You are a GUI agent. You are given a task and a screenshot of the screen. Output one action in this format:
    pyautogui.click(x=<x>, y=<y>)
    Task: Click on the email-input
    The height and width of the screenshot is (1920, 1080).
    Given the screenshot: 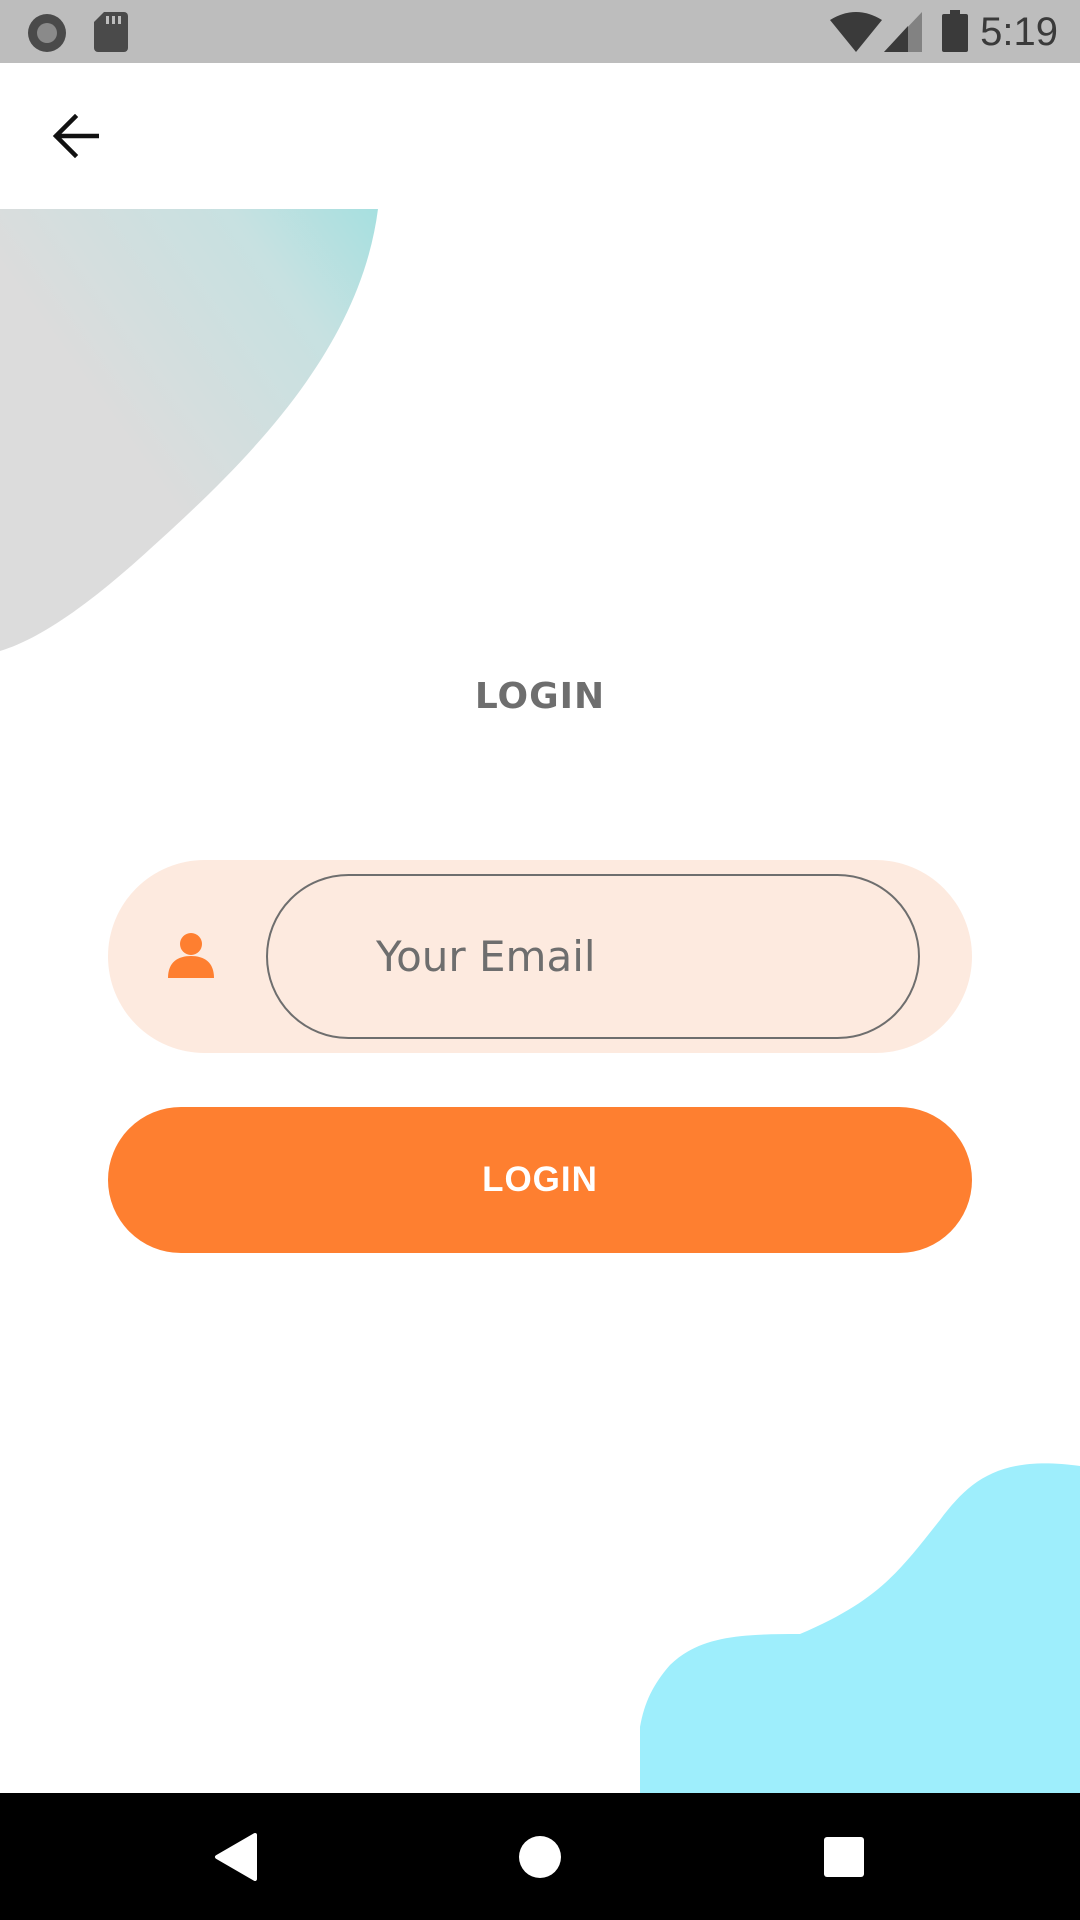 What is the action you would take?
    pyautogui.click(x=593, y=956)
    